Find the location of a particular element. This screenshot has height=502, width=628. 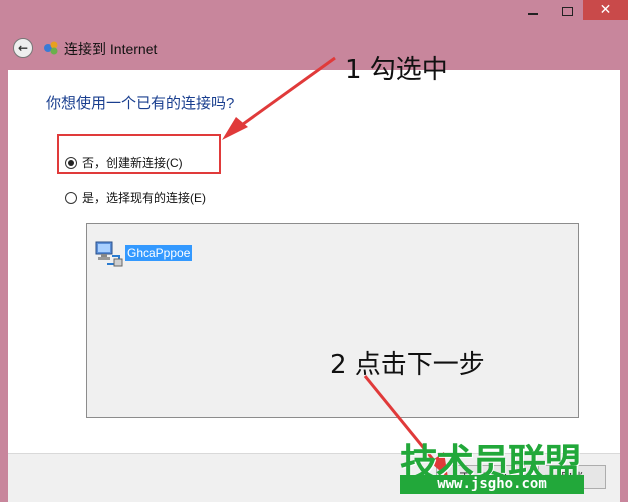

title-bar: ✕ ← 连接到 Internet is located at coordinates (314, 35).